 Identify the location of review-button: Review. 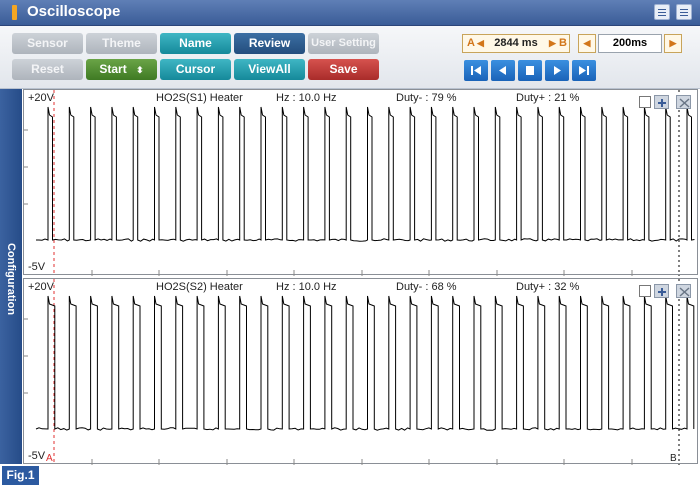
(269, 43).